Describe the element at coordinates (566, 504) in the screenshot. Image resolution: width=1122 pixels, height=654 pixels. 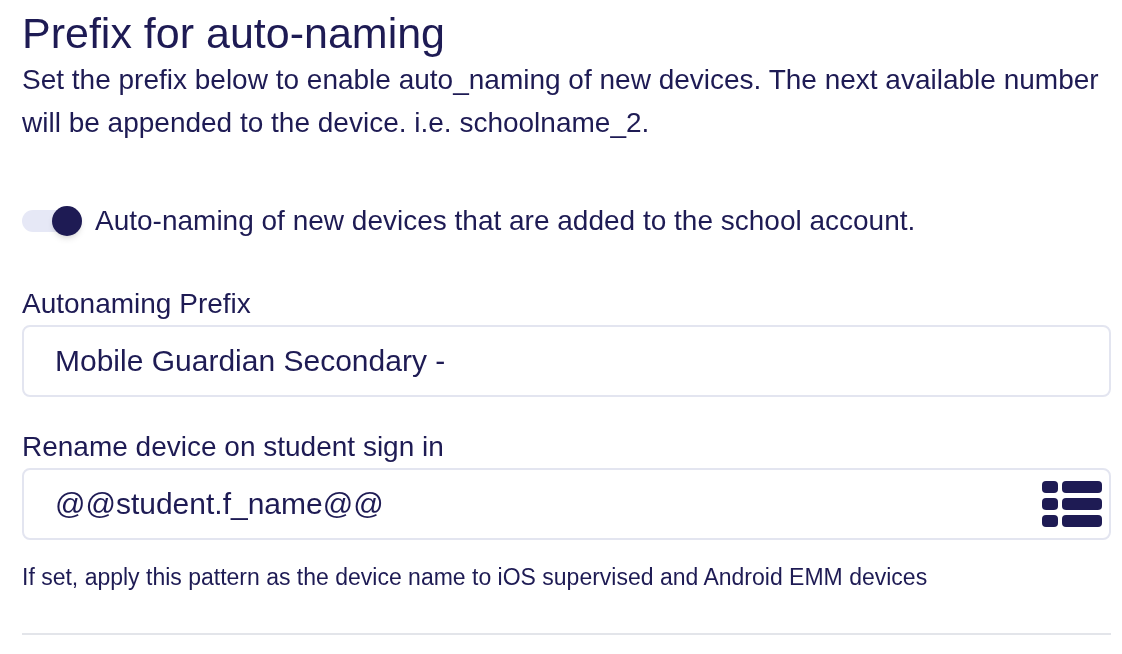
I see `input-field: @@student.f_name@@` at that location.